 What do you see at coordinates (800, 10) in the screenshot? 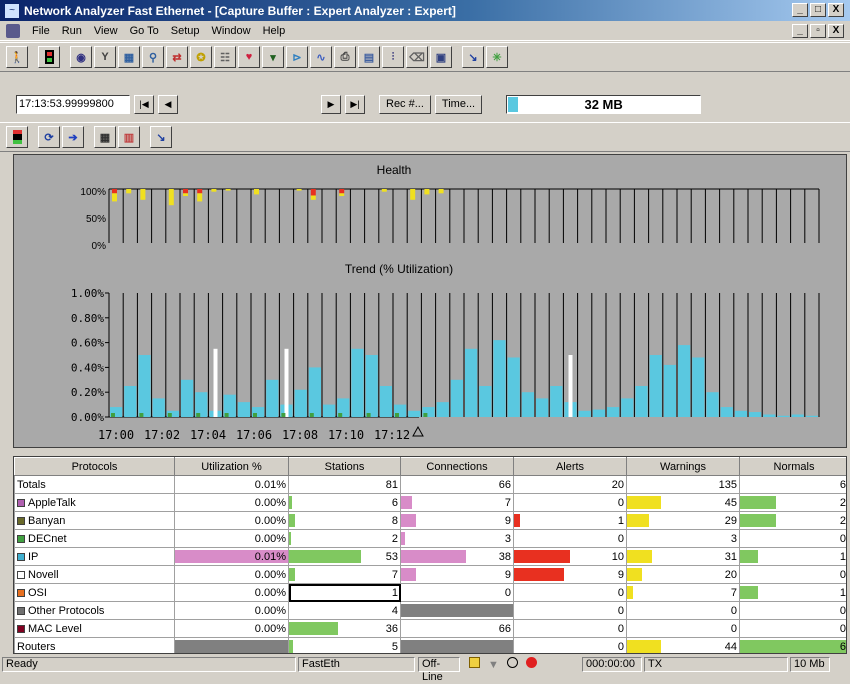
I see `minimize-button: _` at bounding box center [800, 10].